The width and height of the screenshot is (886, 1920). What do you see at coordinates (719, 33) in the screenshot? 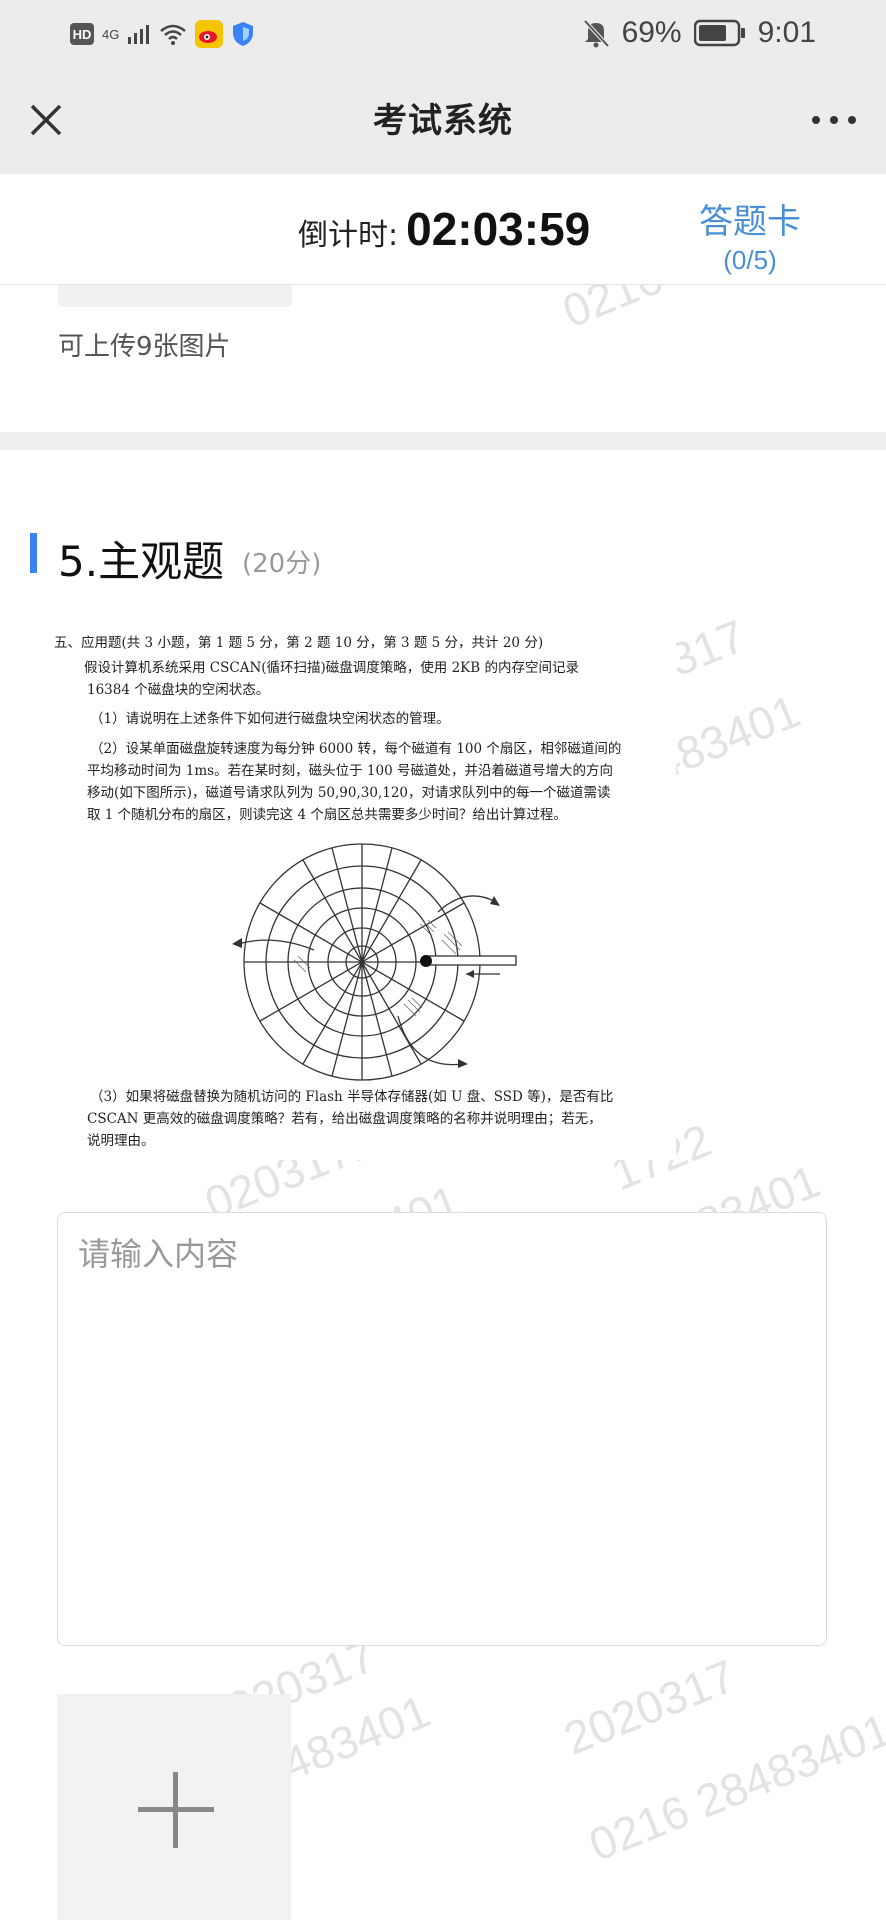
I see `battery-icon` at bounding box center [719, 33].